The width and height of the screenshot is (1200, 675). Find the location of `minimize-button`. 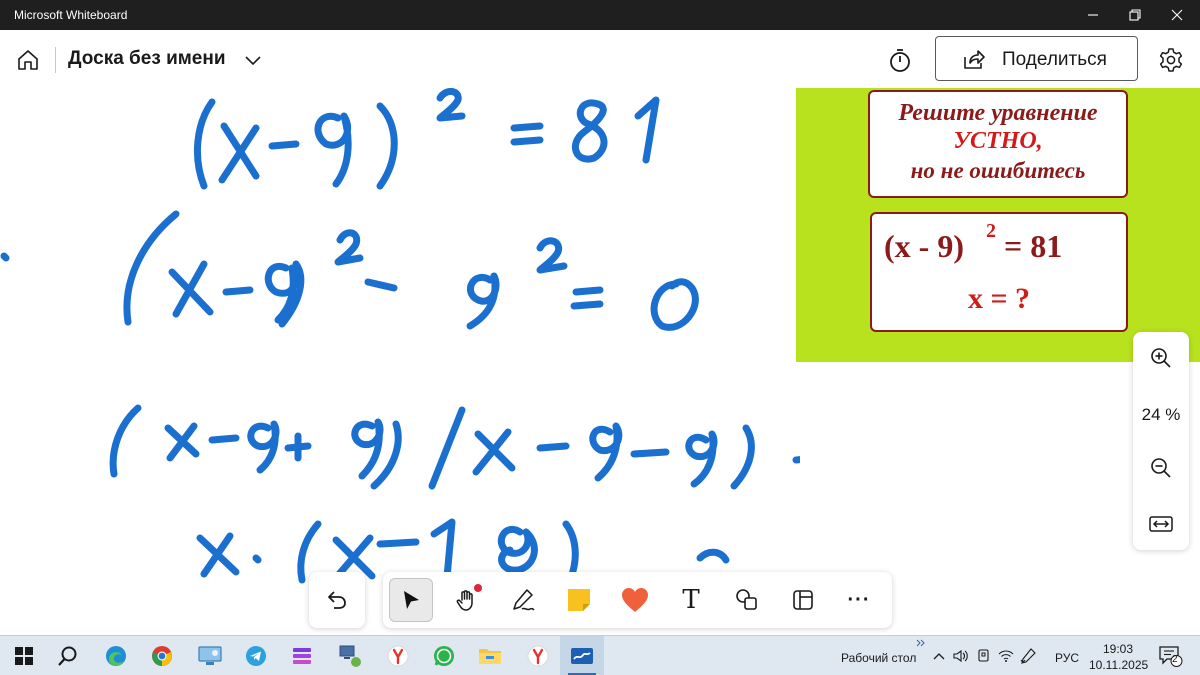

minimize-button is located at coordinates (1093, 15).